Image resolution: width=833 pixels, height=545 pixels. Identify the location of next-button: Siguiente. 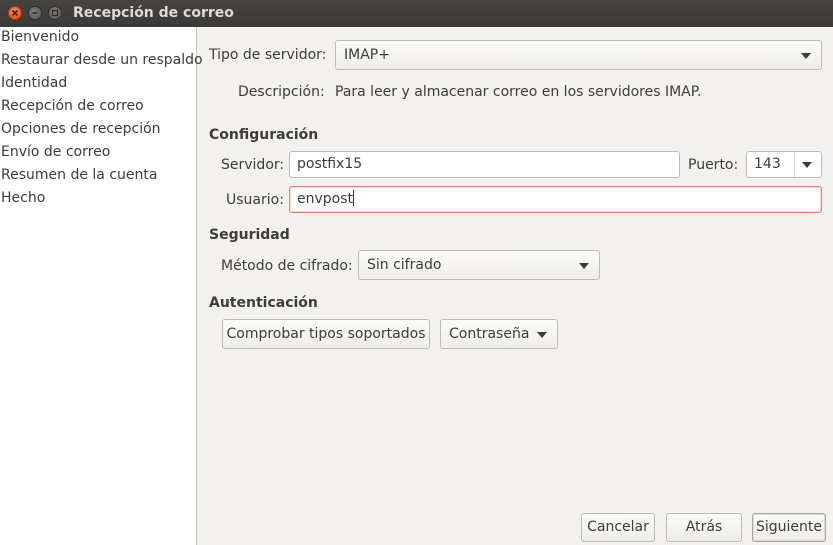
(789, 527).